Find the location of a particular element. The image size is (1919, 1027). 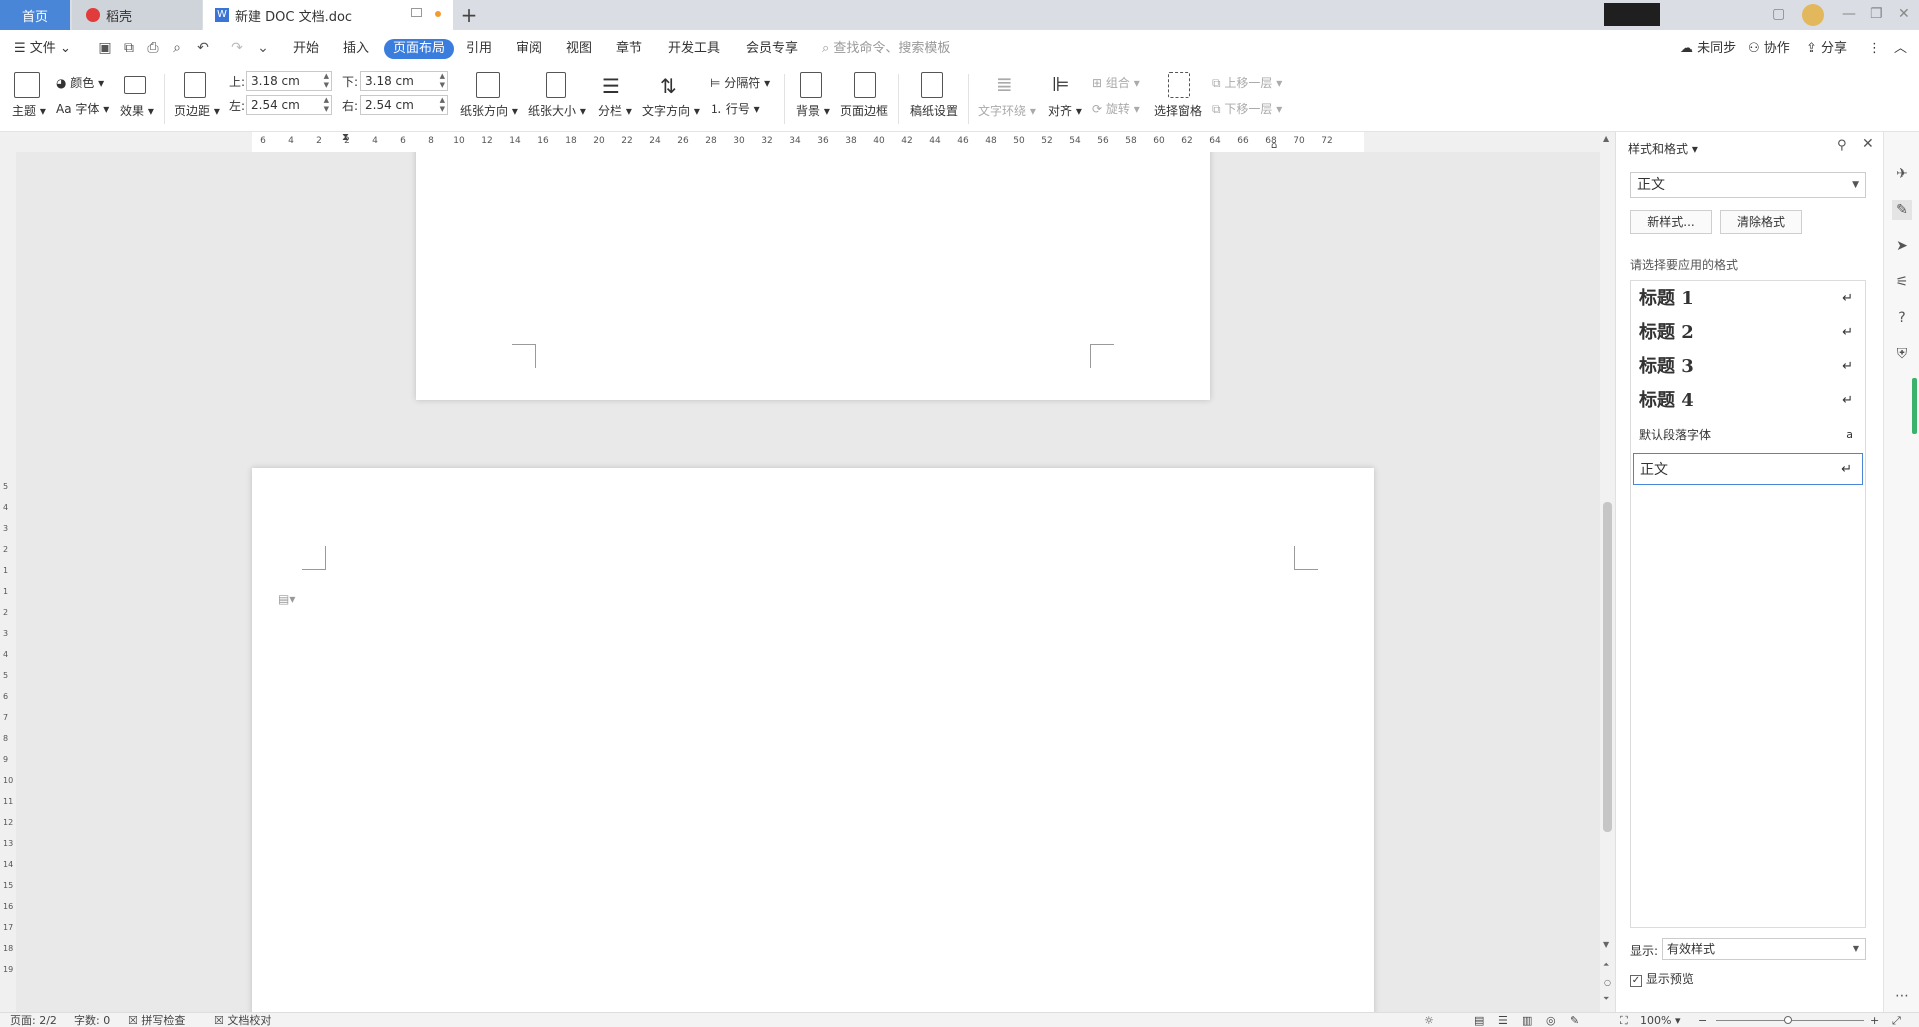

color-button: ◕ 颜色 ▾ is located at coordinates (80, 82).